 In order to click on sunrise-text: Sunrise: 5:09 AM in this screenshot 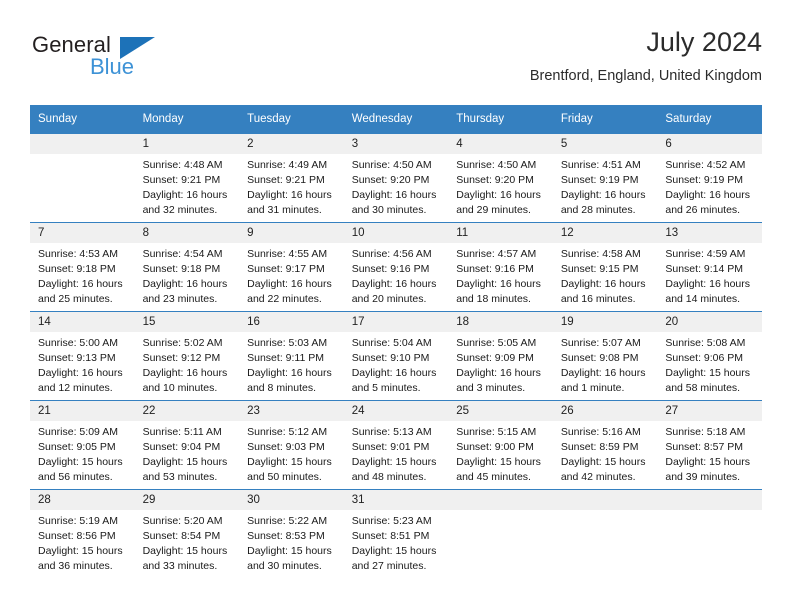, I will do `click(78, 432)`.